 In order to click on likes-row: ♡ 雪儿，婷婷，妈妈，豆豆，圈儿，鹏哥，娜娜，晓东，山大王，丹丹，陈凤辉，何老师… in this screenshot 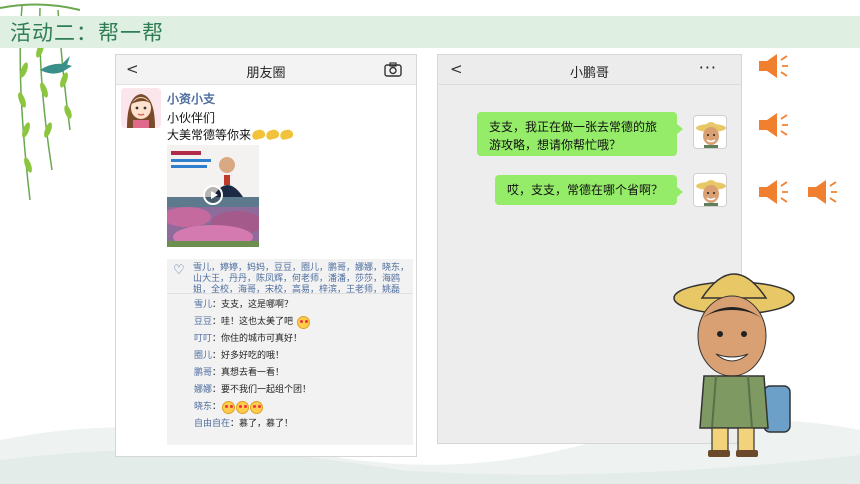, I will do `click(290, 277)`.